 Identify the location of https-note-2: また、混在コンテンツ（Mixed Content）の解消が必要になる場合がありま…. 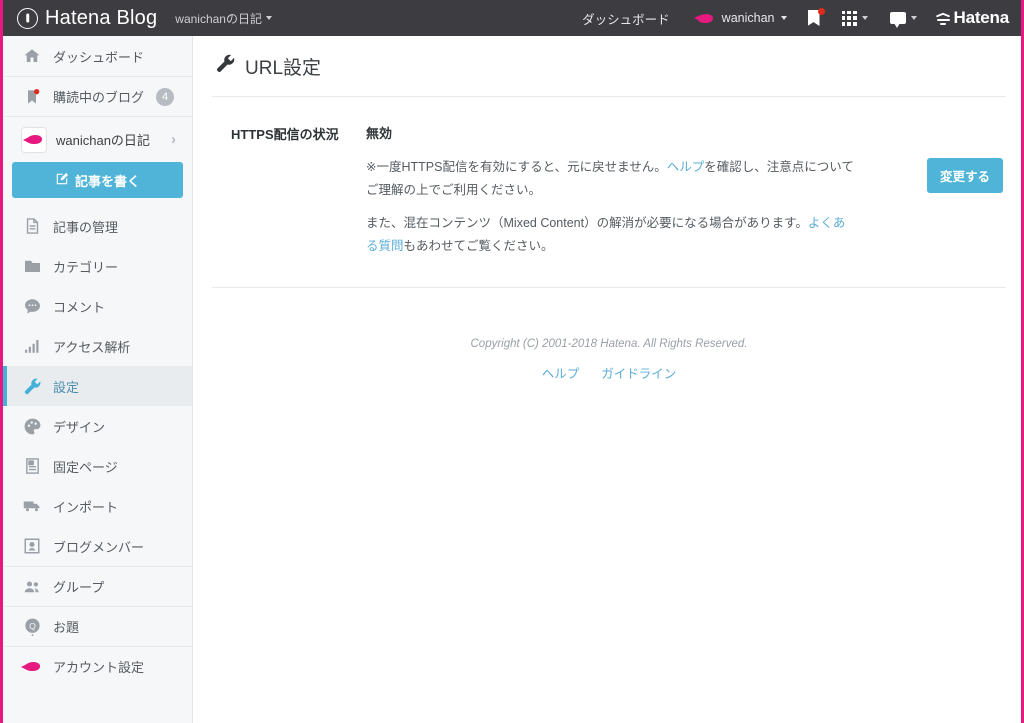
(611, 235).